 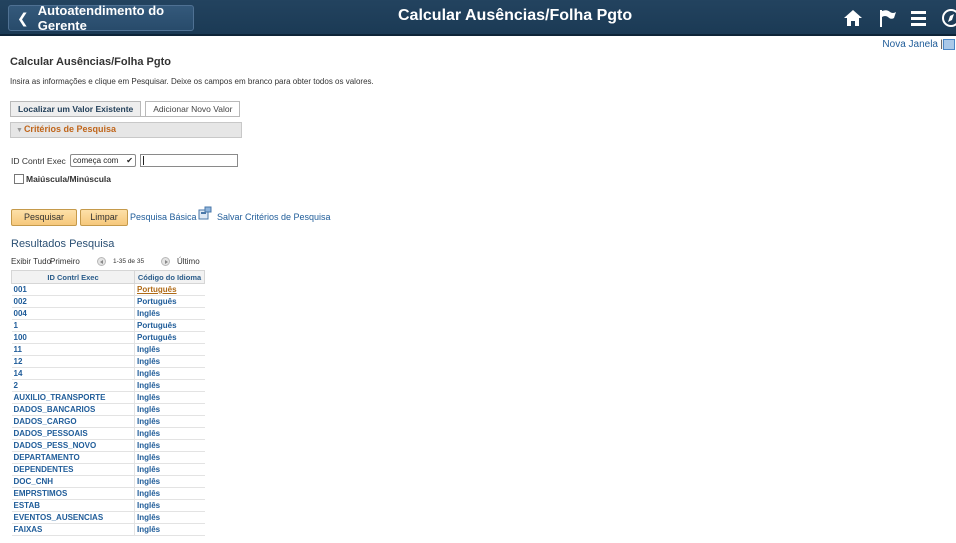 I want to click on id-cell: DADOS_BANCARIOS, so click(x=73, y=409).